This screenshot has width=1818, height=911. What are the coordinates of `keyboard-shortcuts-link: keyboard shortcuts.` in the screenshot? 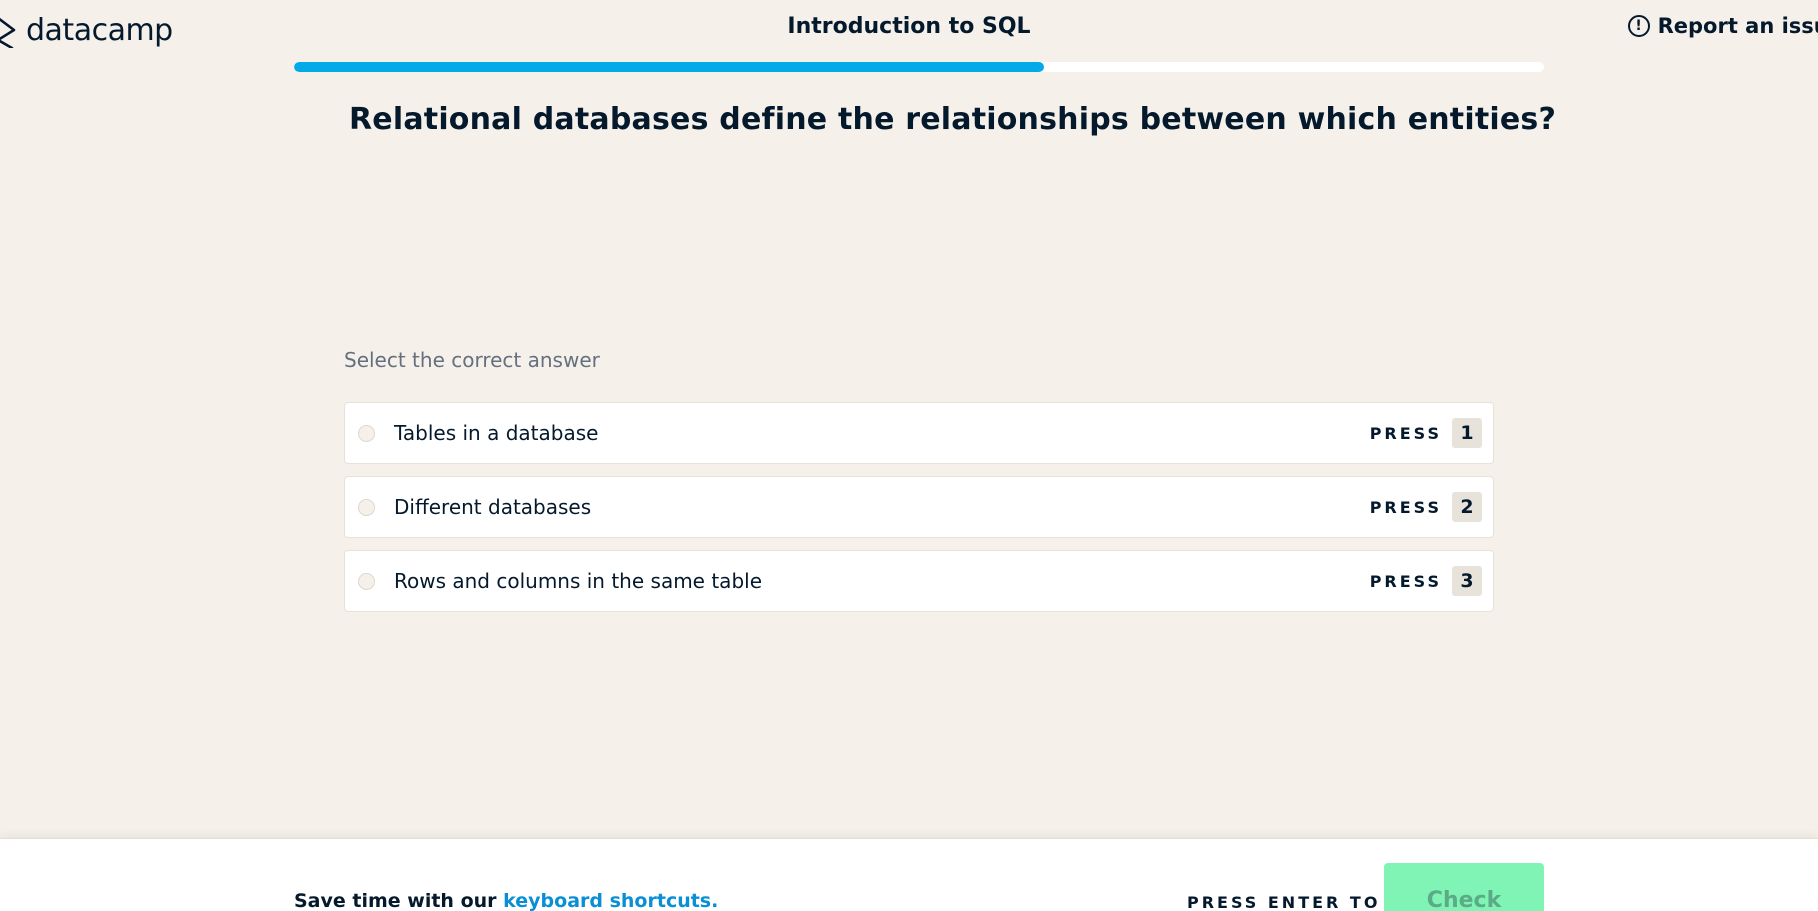 It's located at (610, 900).